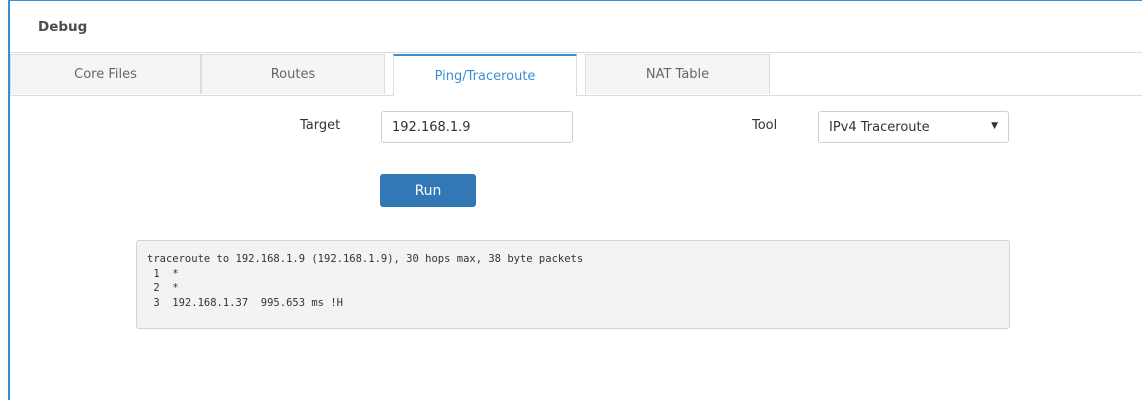  What do you see at coordinates (677, 74) in the screenshot?
I see `tab-nat-table: NAT Table` at bounding box center [677, 74].